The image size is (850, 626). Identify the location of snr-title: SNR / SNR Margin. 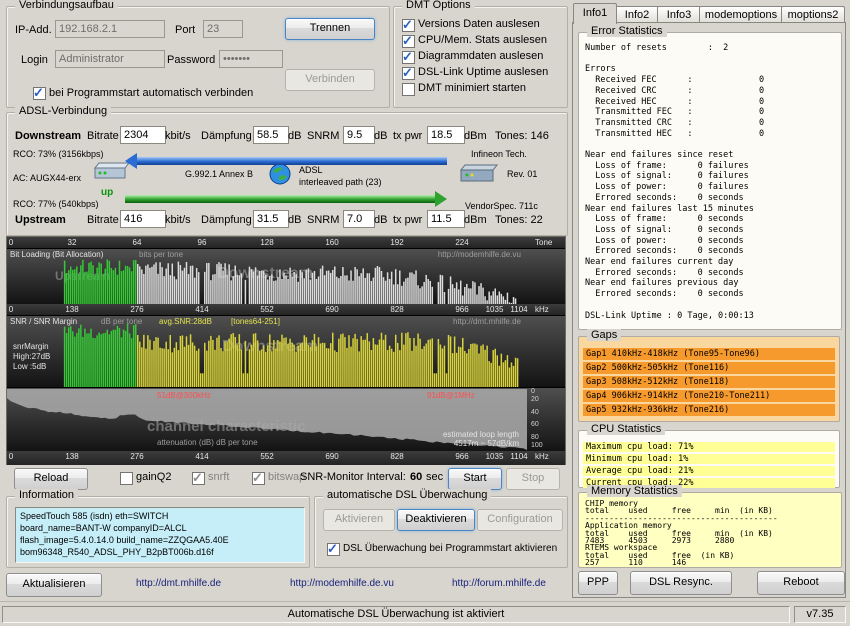
(44, 321).